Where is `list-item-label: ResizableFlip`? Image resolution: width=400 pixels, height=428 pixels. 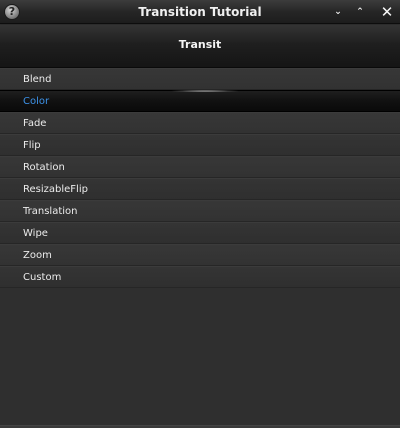
list-item-label: ResizableFlip is located at coordinates (55, 189).